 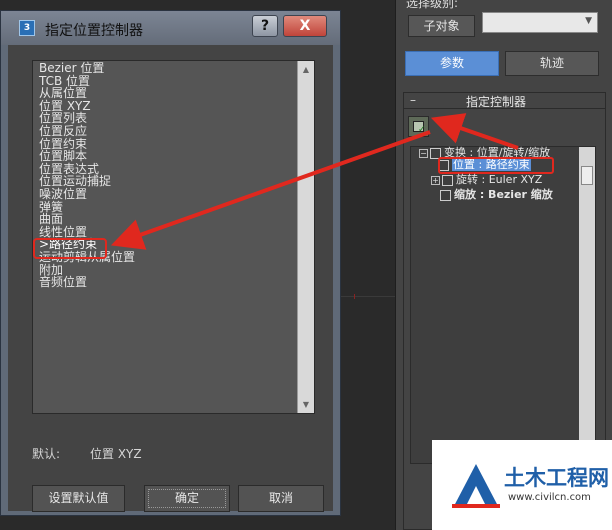 I want to click on arrow-to-assign-button, so click(x=474, y=131).